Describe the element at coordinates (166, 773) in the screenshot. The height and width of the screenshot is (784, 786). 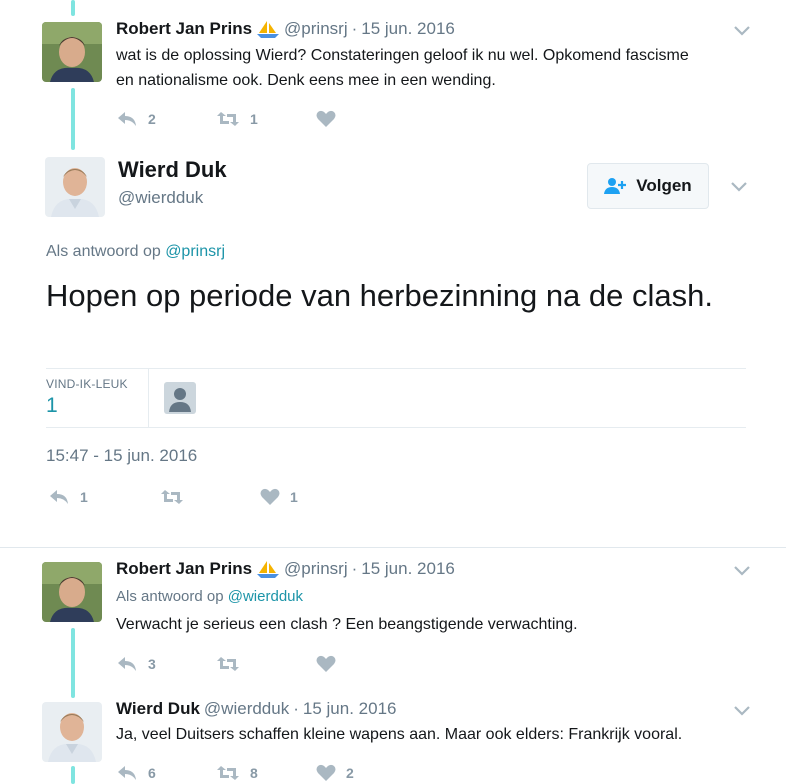
I see `reply-button: 6` at that location.